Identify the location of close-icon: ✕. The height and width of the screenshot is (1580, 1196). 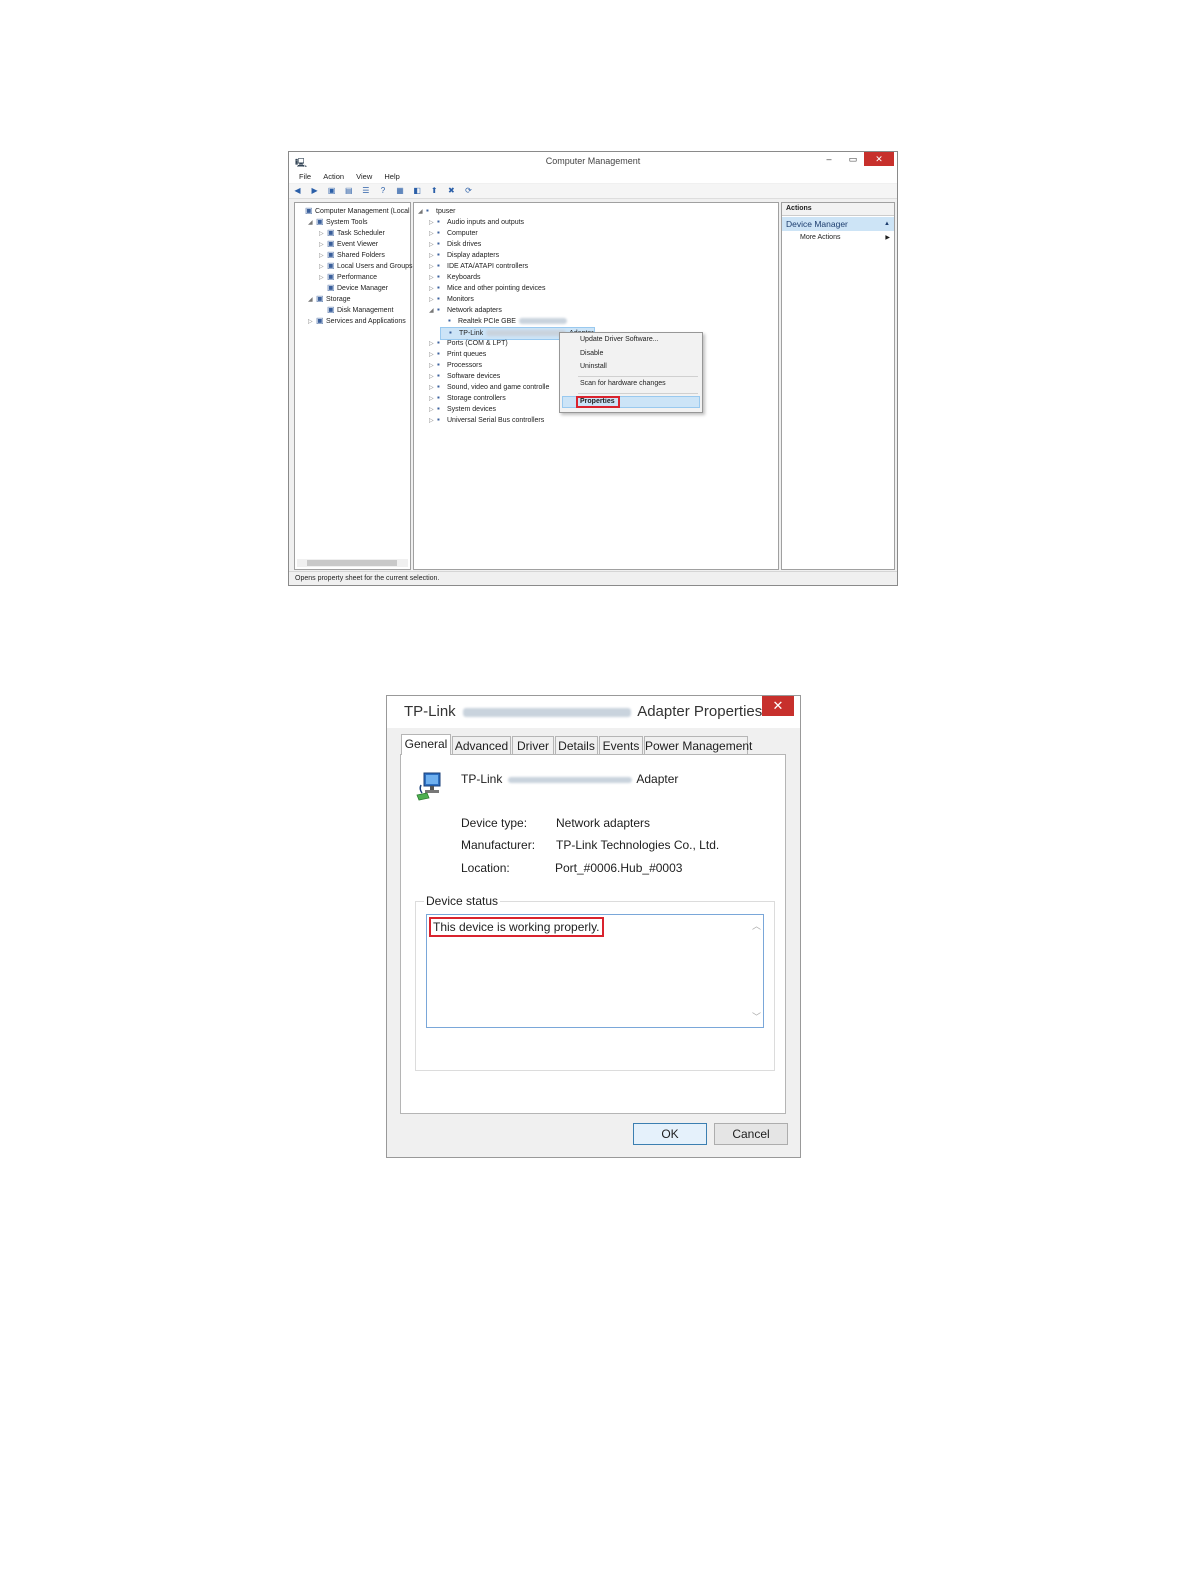
(879, 159).